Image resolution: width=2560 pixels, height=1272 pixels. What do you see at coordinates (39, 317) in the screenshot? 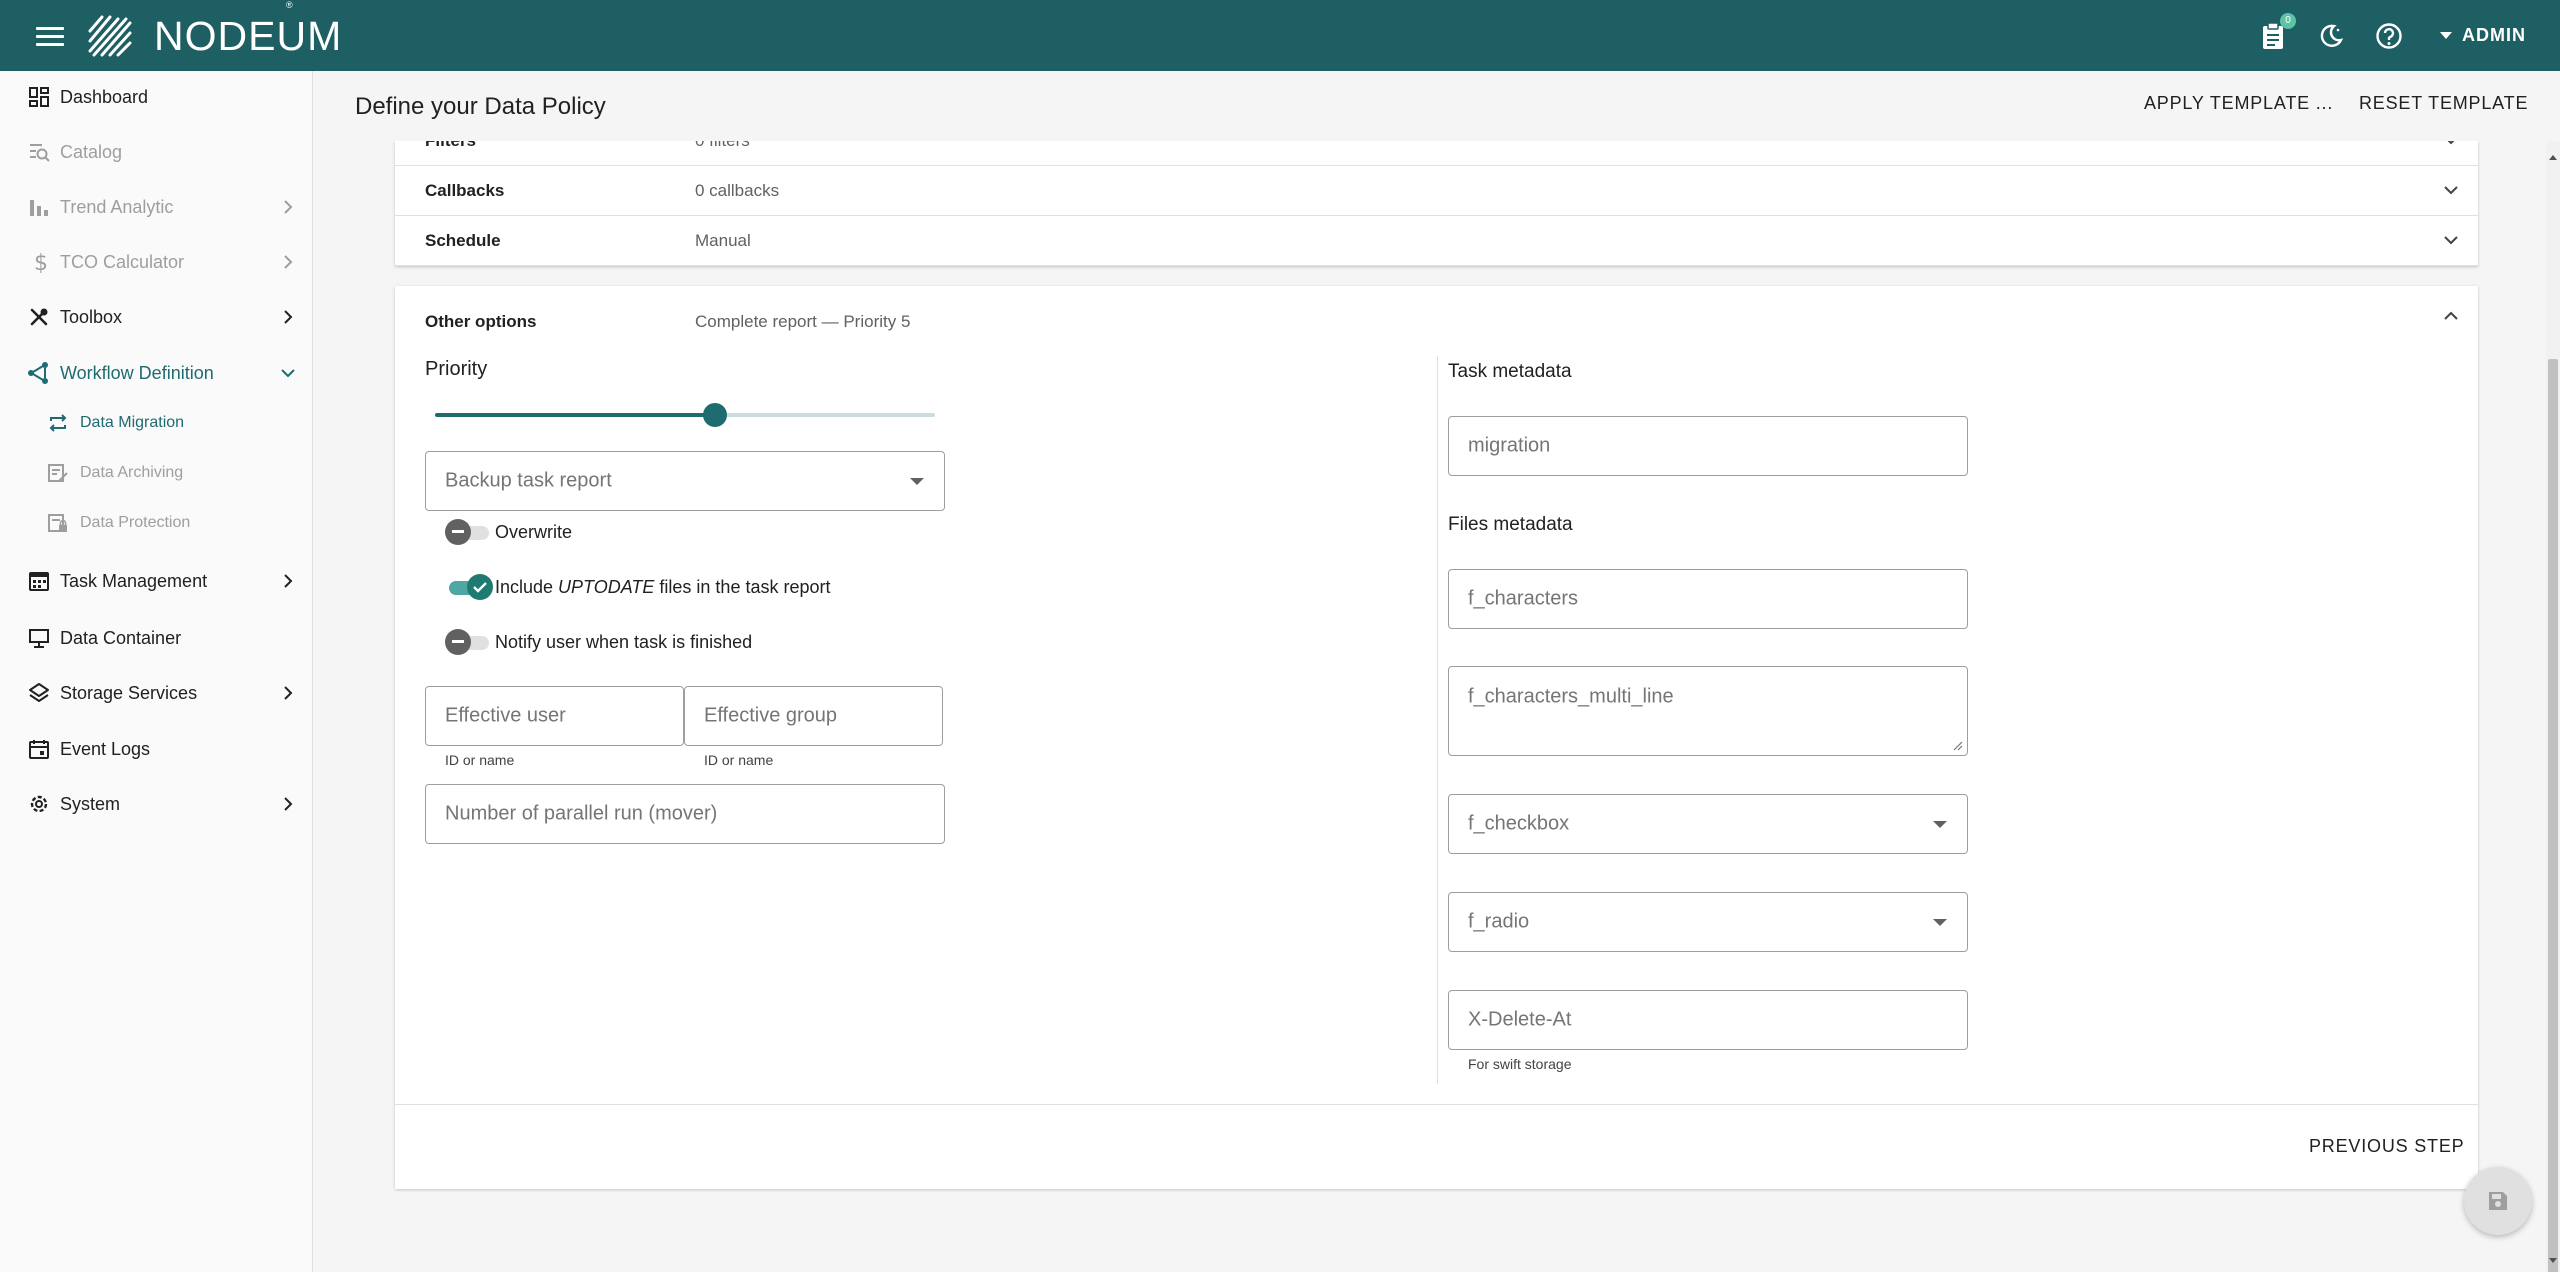
I see `tools-icon` at bounding box center [39, 317].